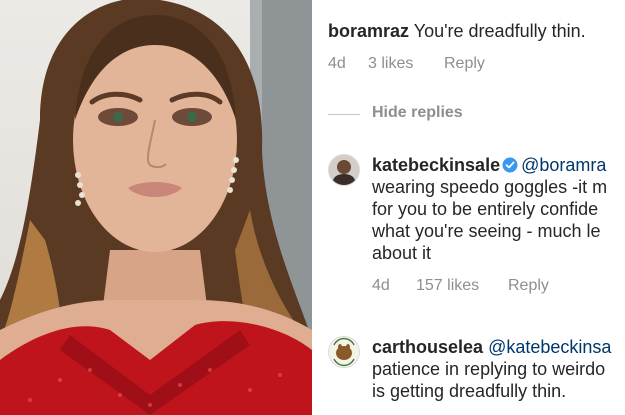 The width and height of the screenshot is (625, 415). Describe the element at coordinates (510, 165) in the screenshot. I see `verified-badge-icon` at that location.